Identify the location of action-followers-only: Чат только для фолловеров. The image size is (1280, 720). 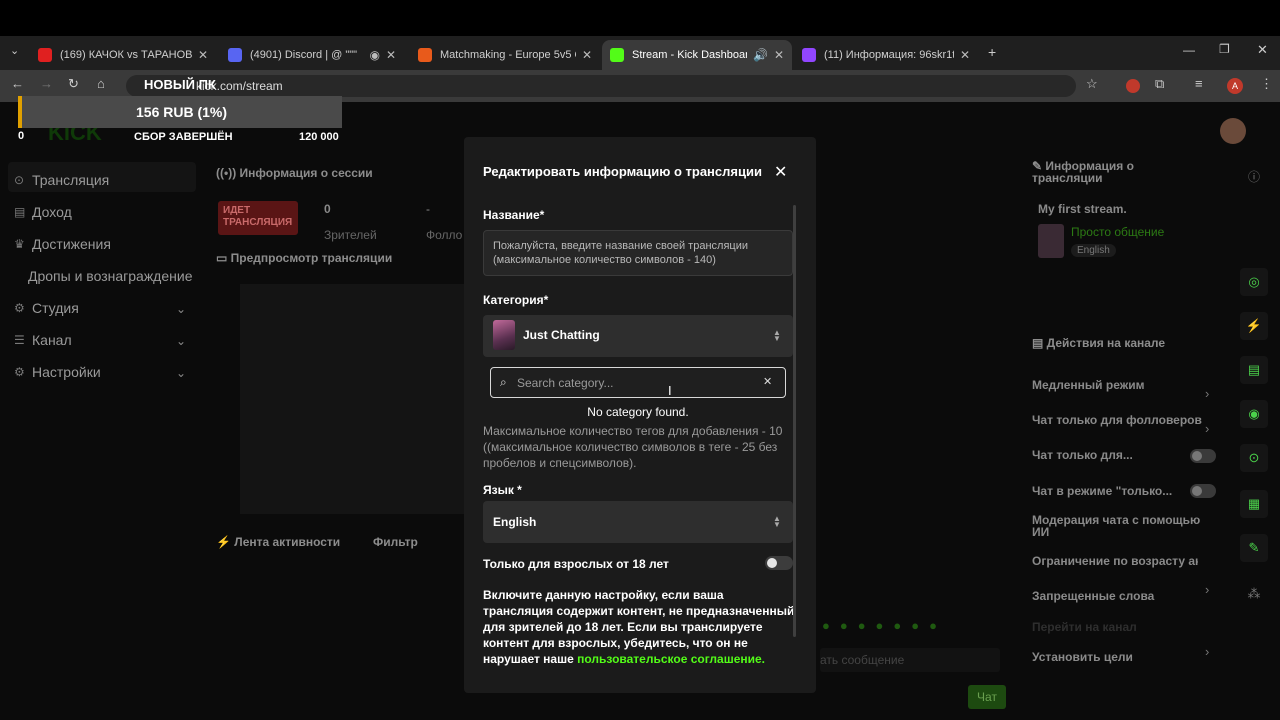
(1117, 420).